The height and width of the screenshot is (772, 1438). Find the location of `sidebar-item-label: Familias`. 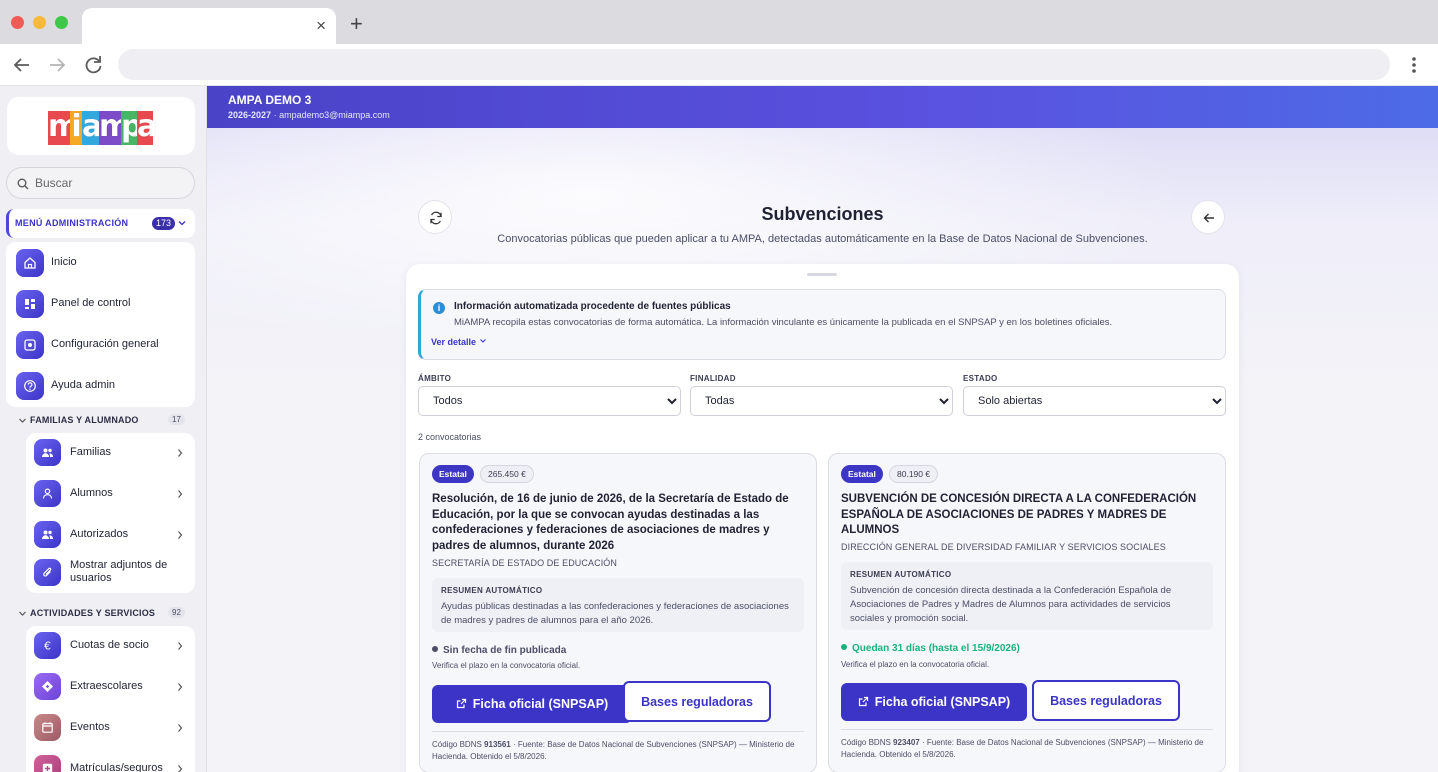

sidebar-item-label: Familias is located at coordinates (90, 452).